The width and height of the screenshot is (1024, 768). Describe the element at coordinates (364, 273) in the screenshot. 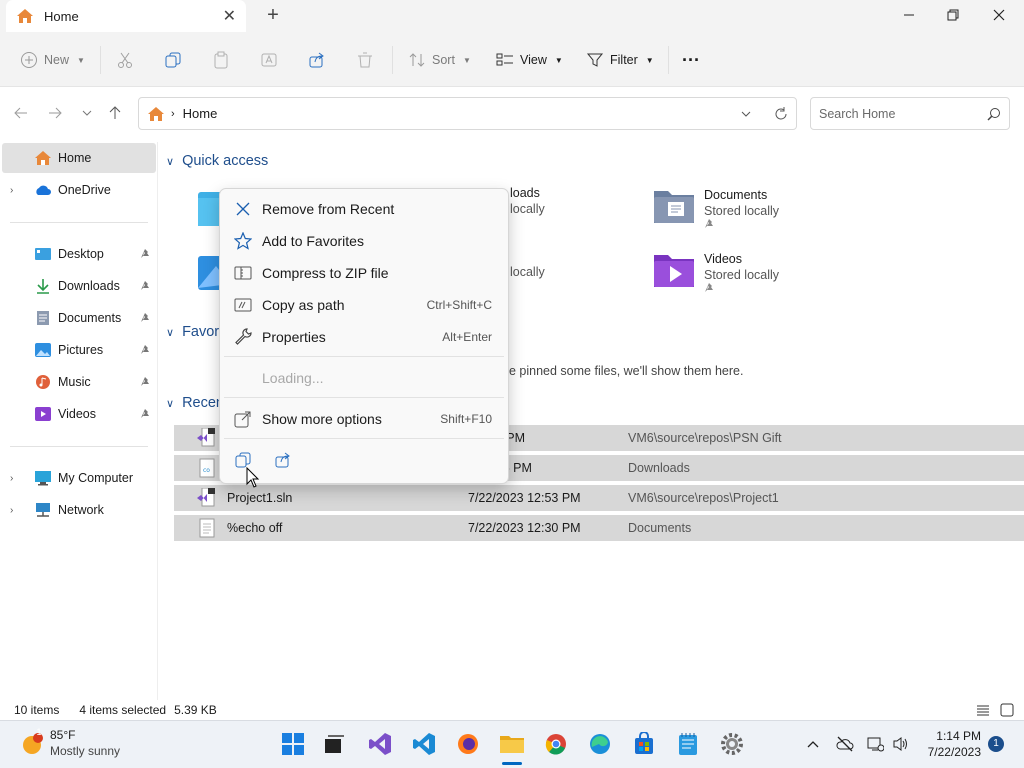

I see `menu-item-compress-to-zip: Compress to ZIP file` at that location.